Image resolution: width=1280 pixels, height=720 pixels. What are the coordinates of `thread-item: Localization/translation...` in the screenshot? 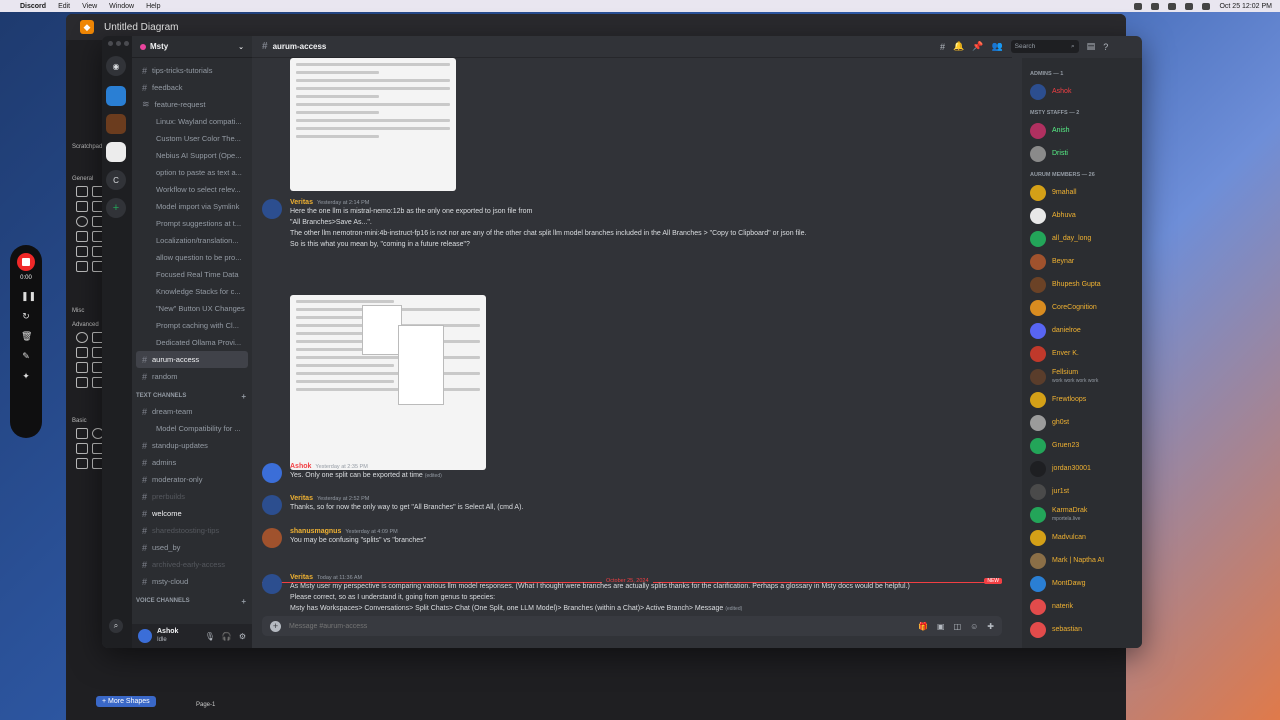 It's located at (192, 240).